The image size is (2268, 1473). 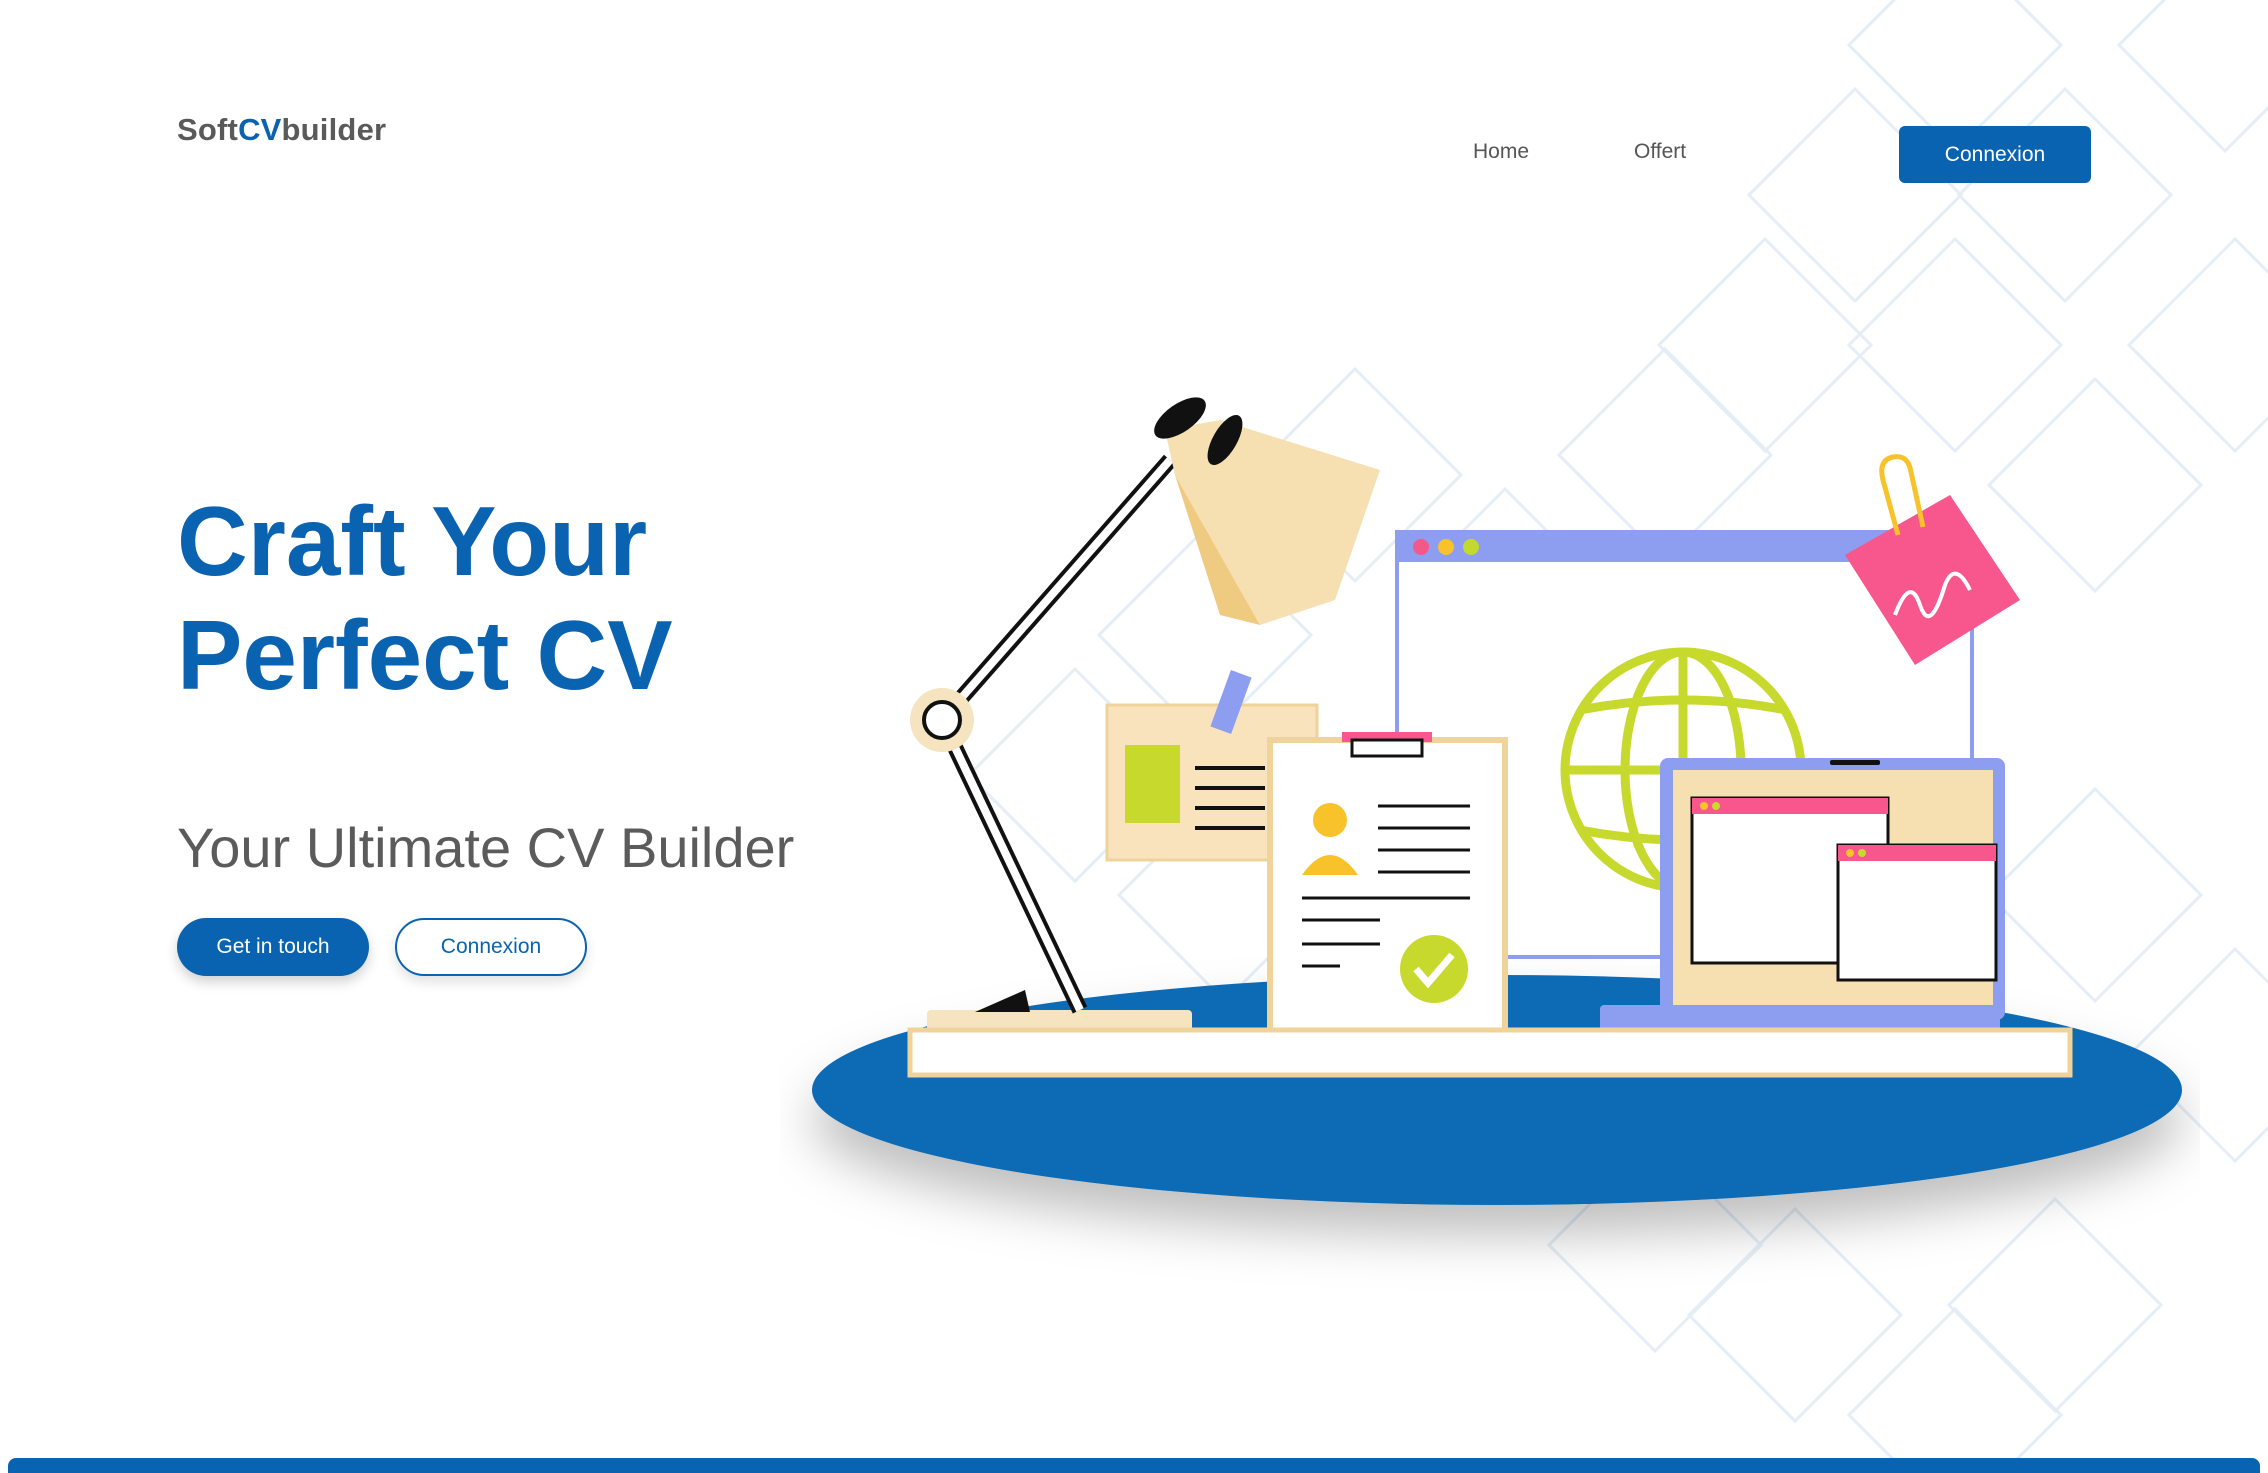 I want to click on clipboard-cv-icon, so click(x=1387, y=885).